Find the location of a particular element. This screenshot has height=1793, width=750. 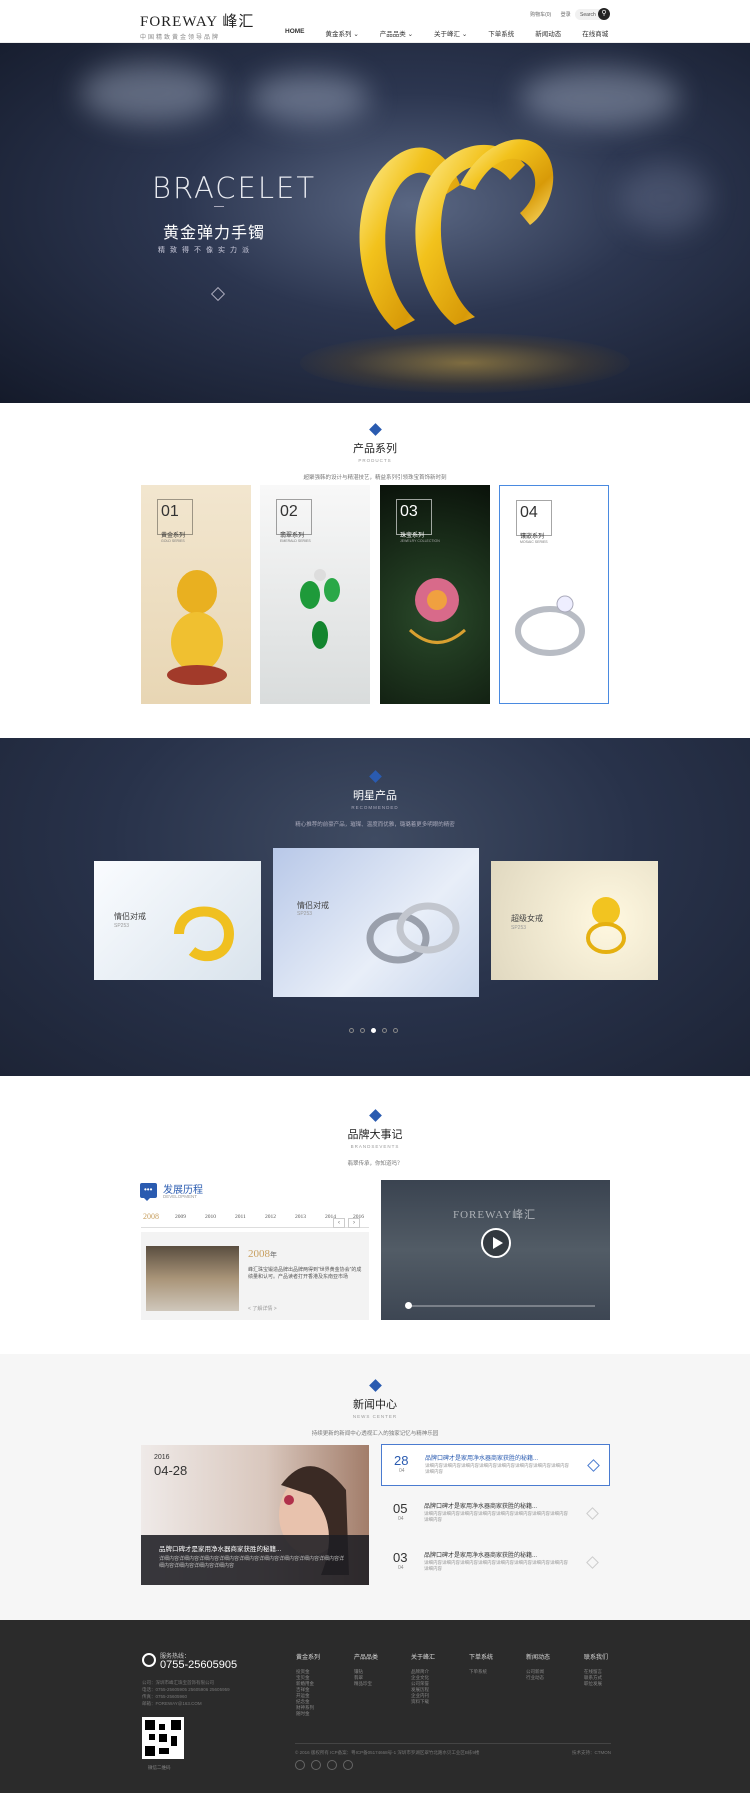

phone-number: 0755-25605905 is located at coordinates (199, 1665).